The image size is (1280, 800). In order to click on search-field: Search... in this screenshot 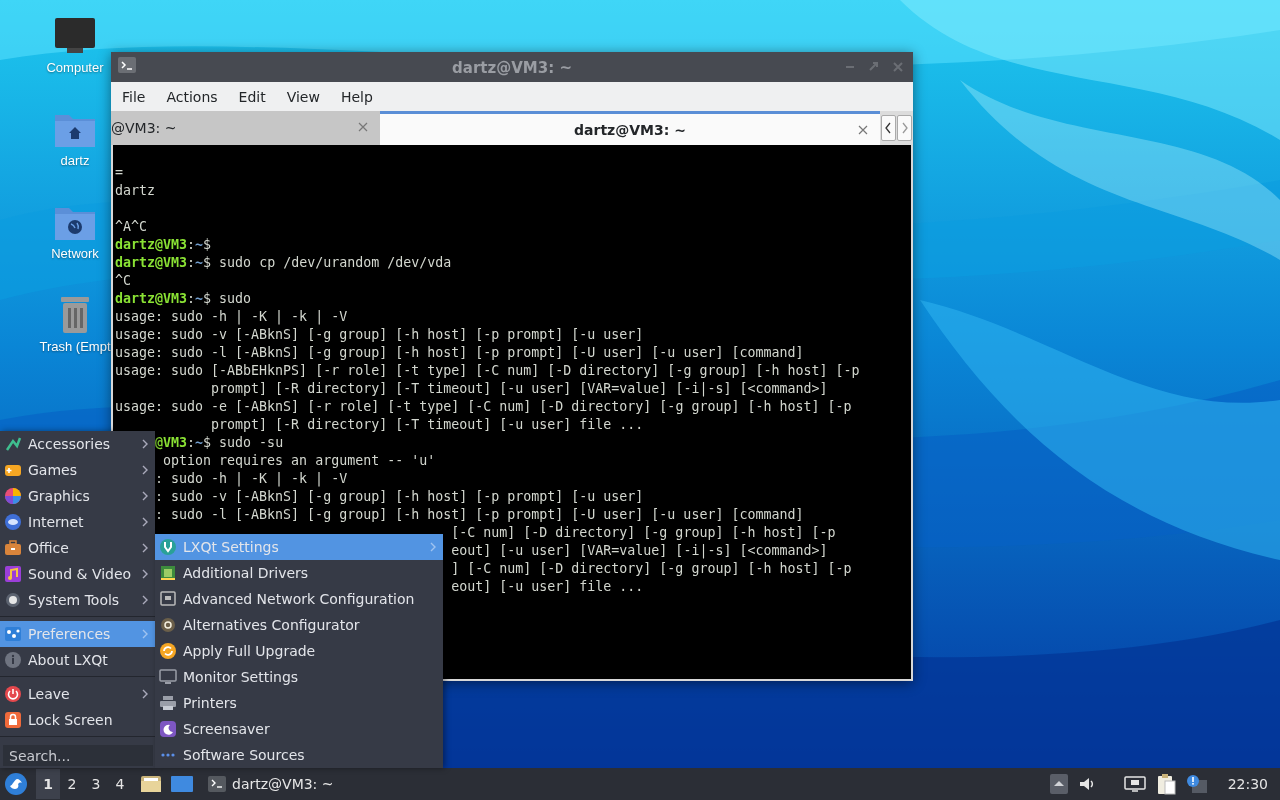, I will do `click(78, 755)`.